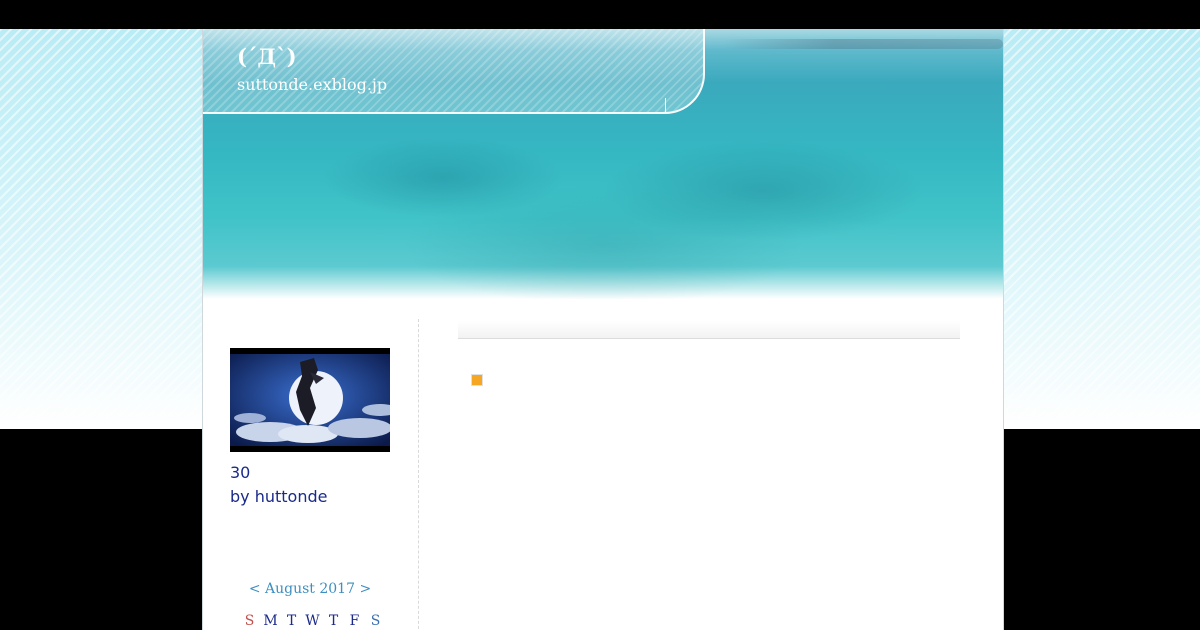 This screenshot has height=630, width=1200. Describe the element at coordinates (354, 621) in the screenshot. I see `weekday-friday: F` at that location.